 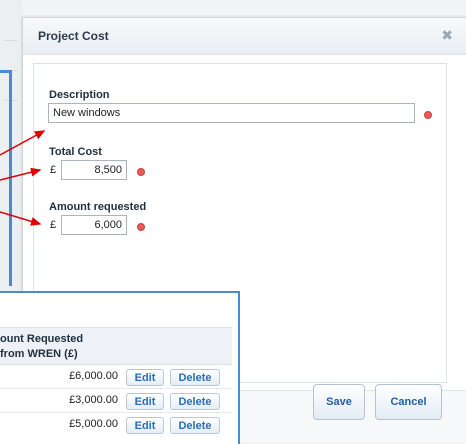 I want to click on table-row: £6,000.00 Edit Delete, so click(x=116, y=377).